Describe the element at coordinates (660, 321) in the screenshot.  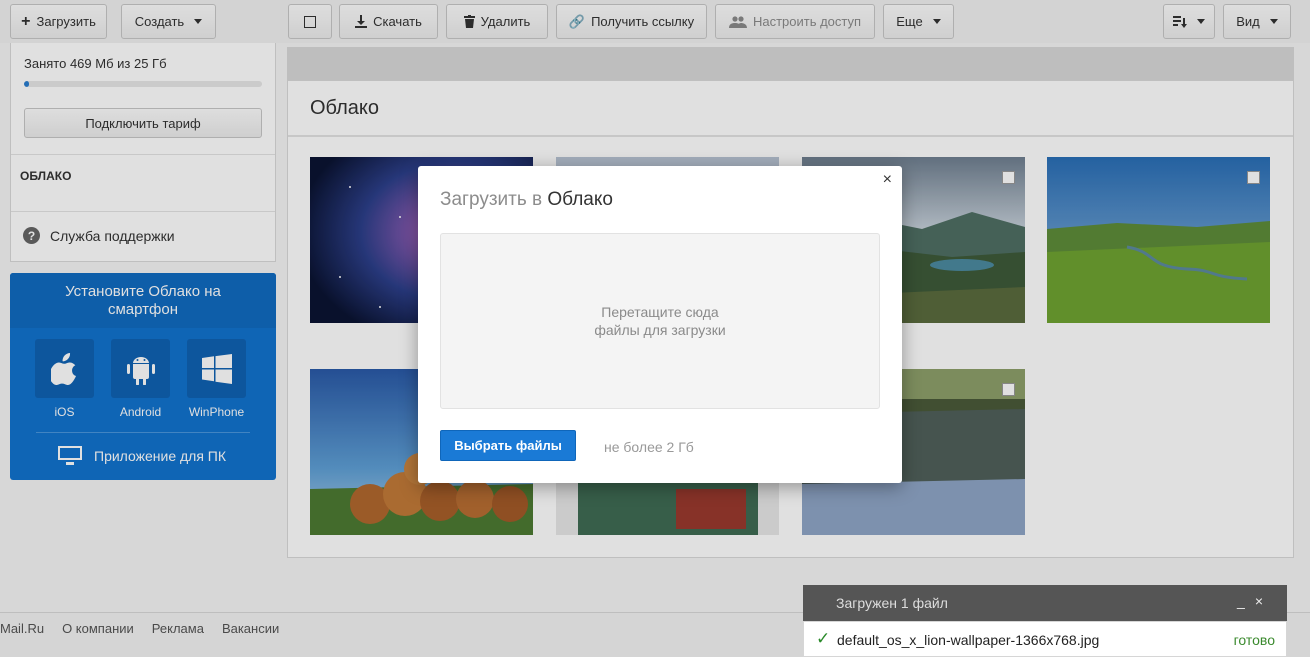
I see `drop-zone: Перетащите сюда файлы для загрузки` at that location.